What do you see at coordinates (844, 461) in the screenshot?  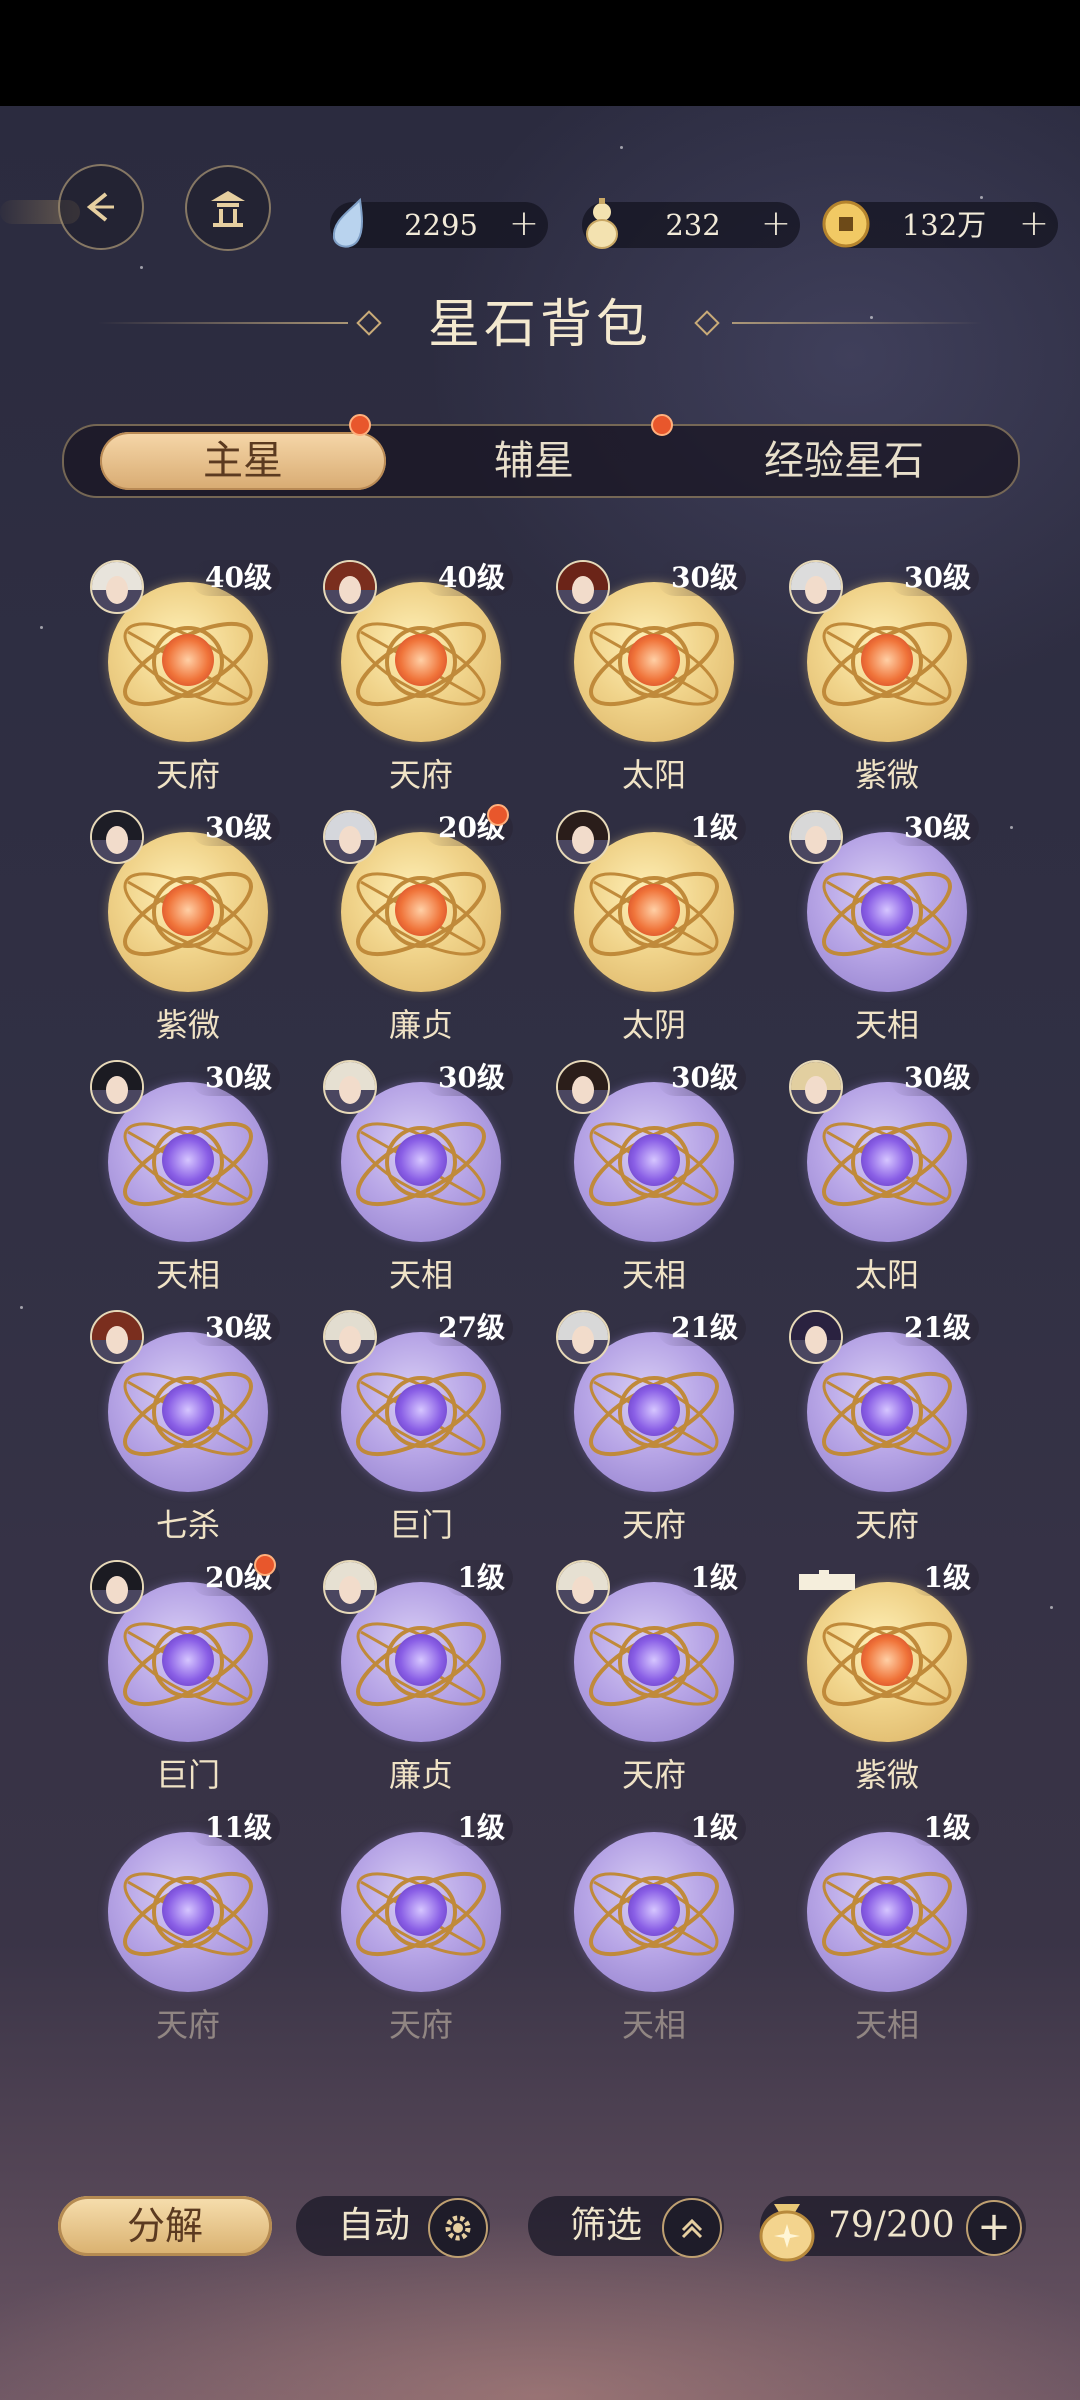 I see `tab-exp-stone: 经验星石` at bounding box center [844, 461].